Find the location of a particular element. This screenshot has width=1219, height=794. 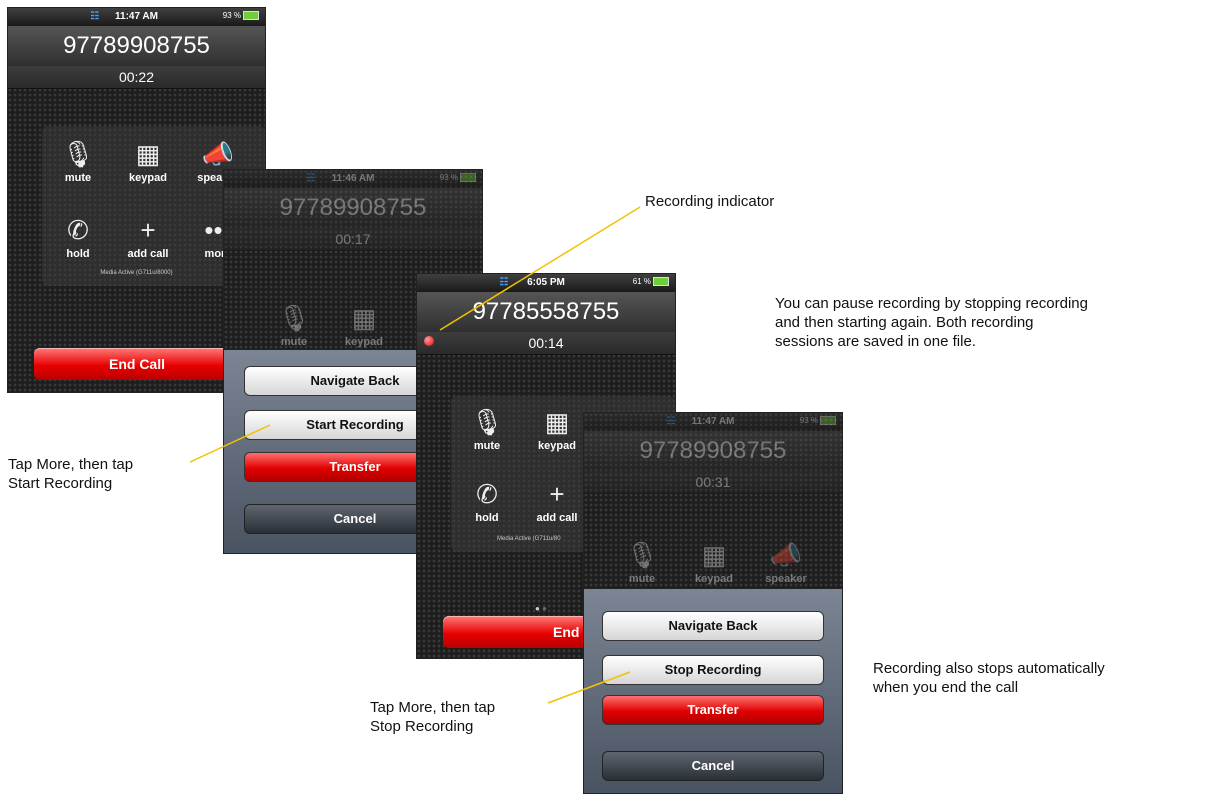

navigate-back-button: Navigate Back is located at coordinates (713, 626).